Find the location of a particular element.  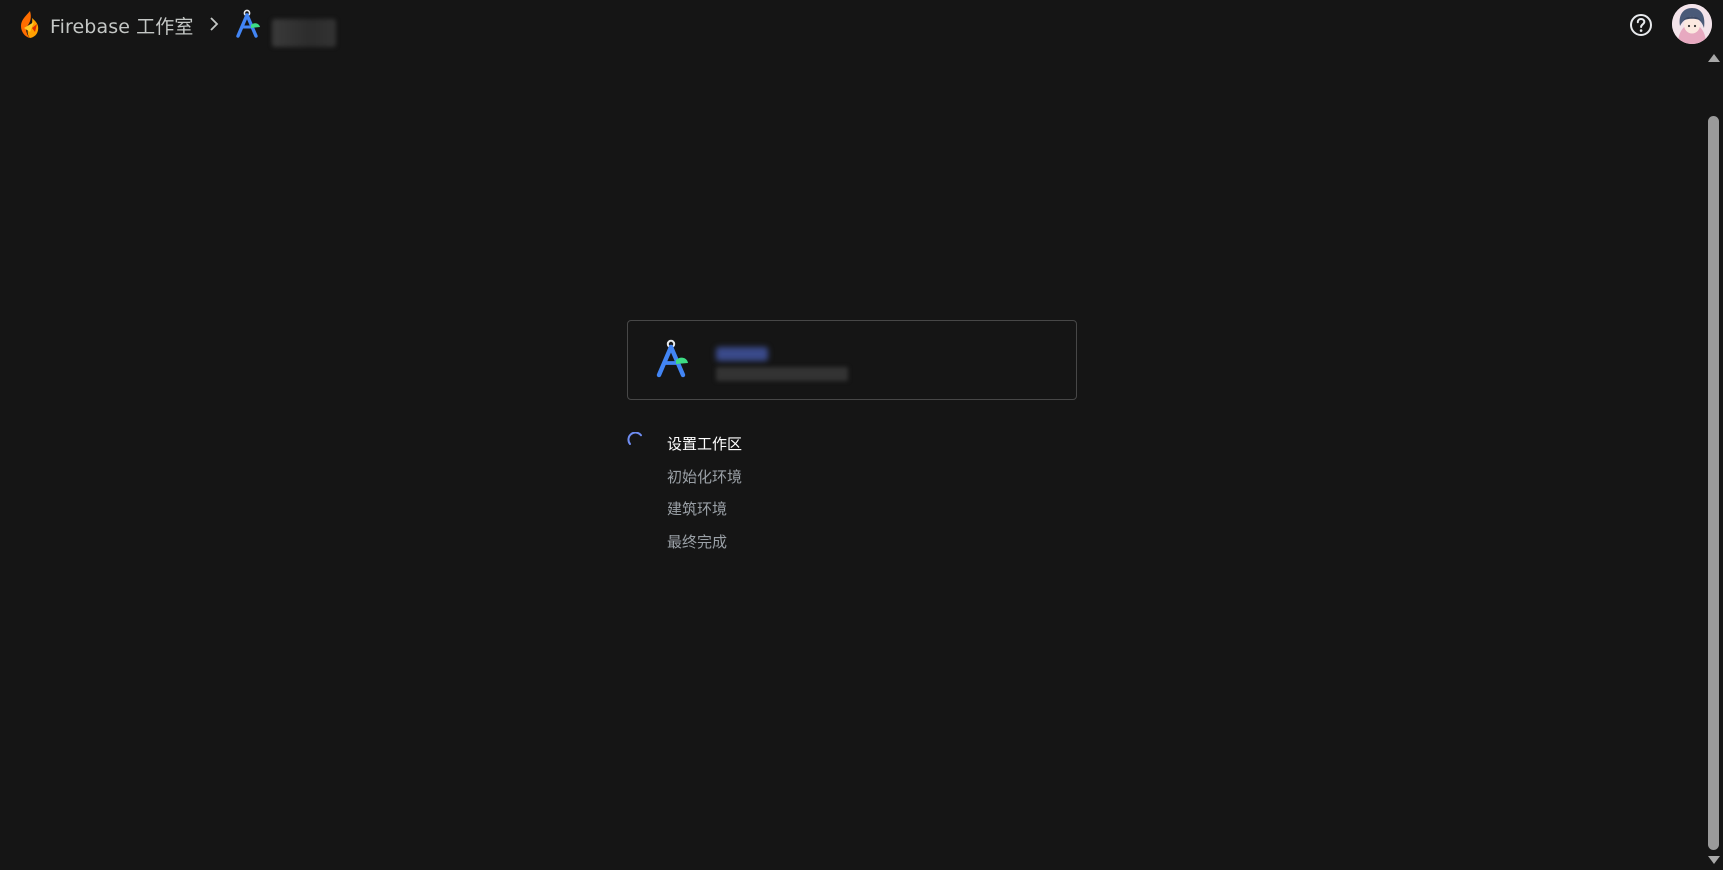

workspace-name-redacted is located at coordinates (742, 354).